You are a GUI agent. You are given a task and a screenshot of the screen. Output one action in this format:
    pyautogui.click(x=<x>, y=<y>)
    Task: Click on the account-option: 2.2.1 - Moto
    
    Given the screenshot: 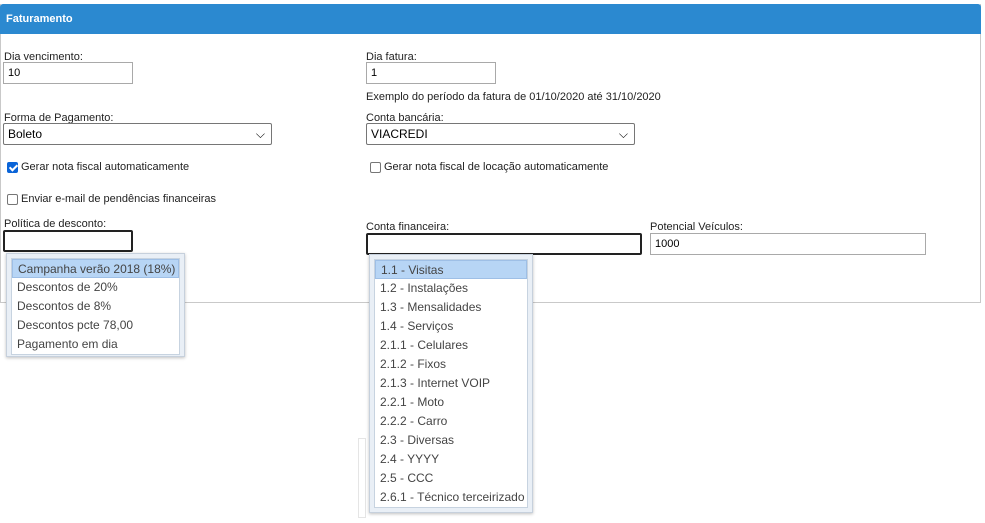 What is the action you would take?
    pyautogui.click(x=451, y=402)
    